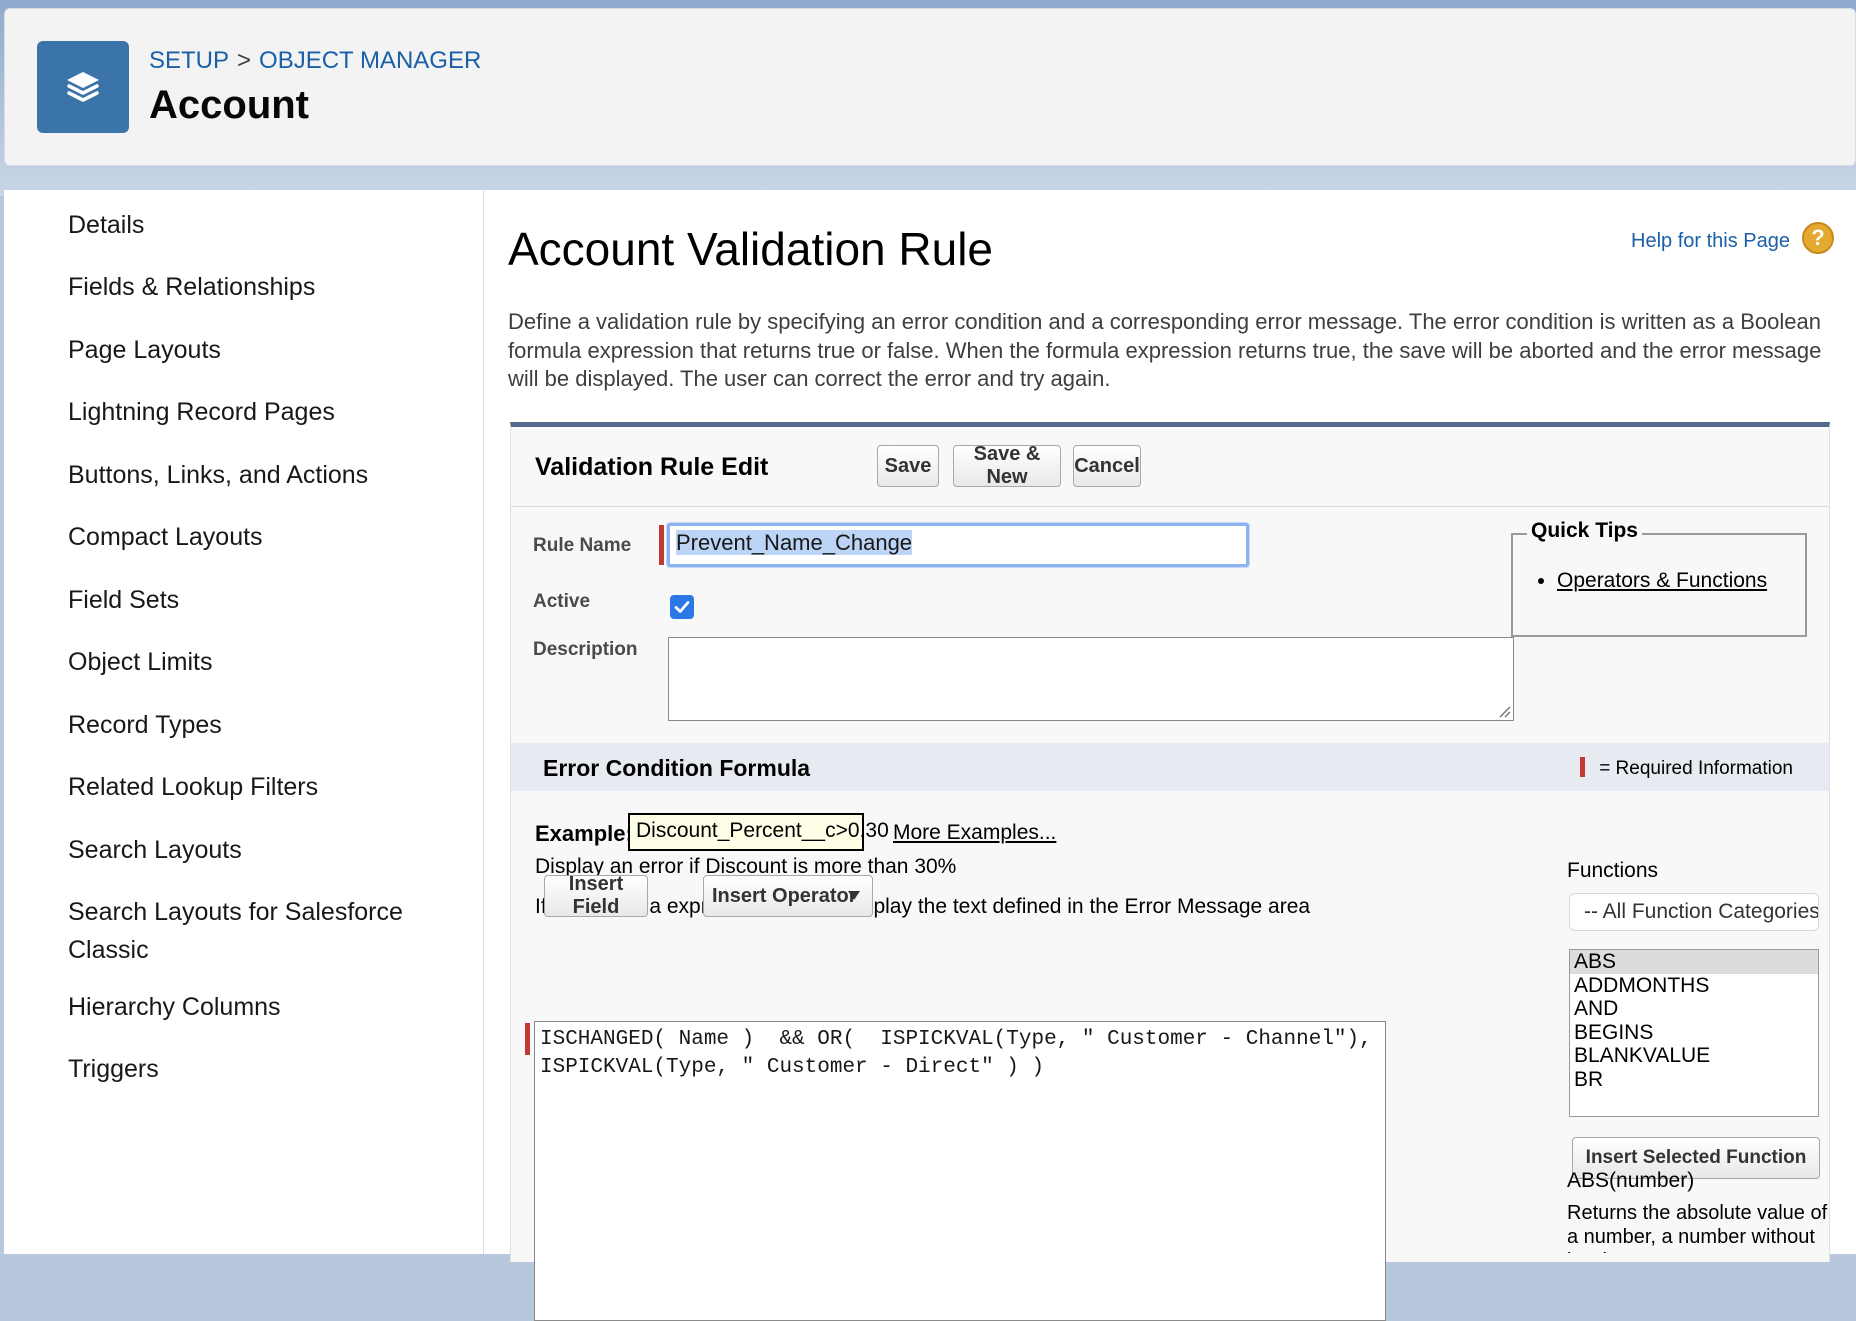 The width and height of the screenshot is (1856, 1321). Describe the element at coordinates (189, 60) in the screenshot. I see `breadcrumb-setup: SETUP` at that location.